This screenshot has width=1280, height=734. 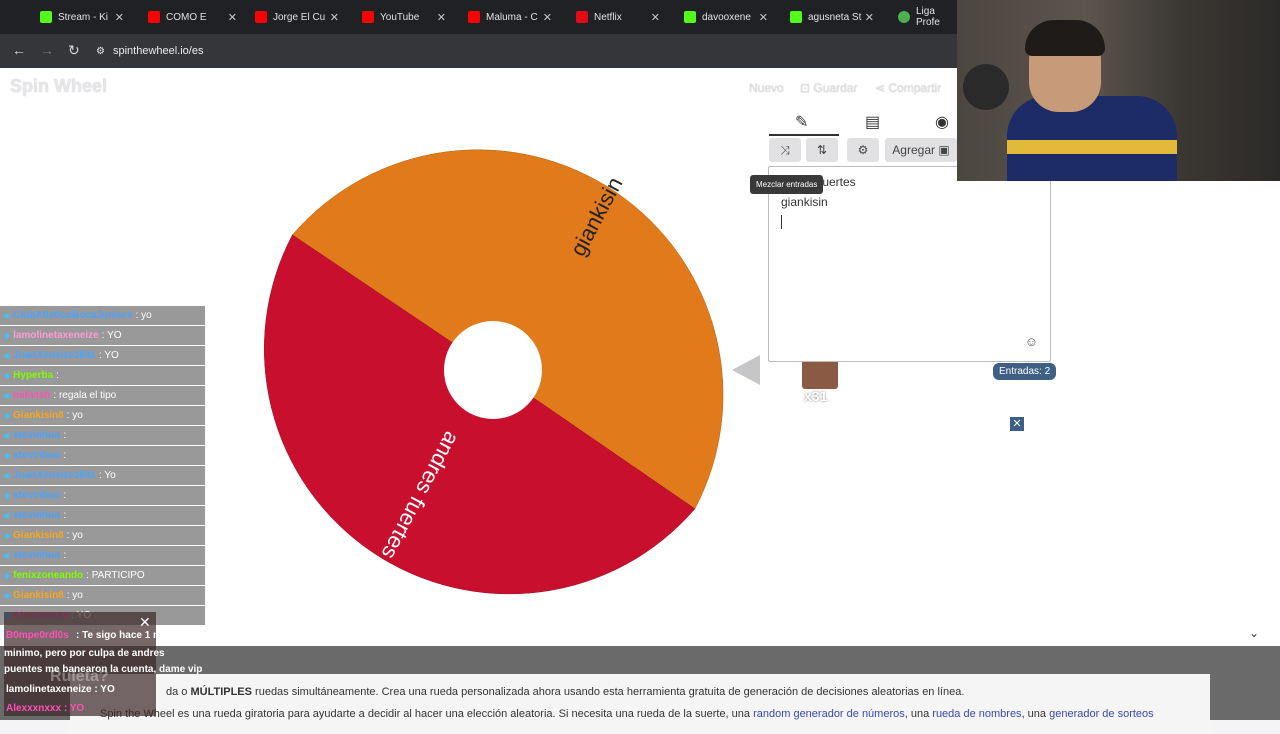 What do you see at coordinates (822, 150) in the screenshot?
I see `sort-button: ⇅` at bounding box center [822, 150].